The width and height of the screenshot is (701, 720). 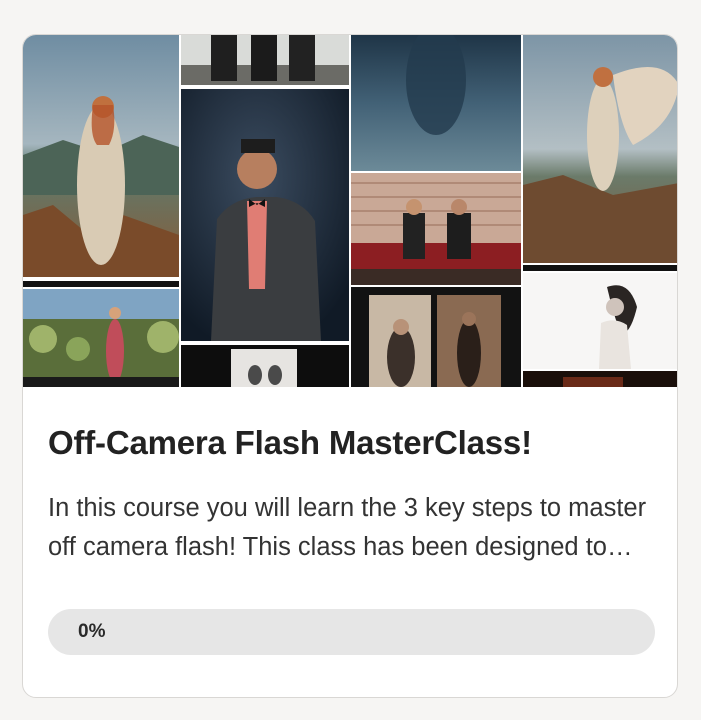 What do you see at coordinates (600, 149) in the screenshot?
I see `flowing-gown-photo` at bounding box center [600, 149].